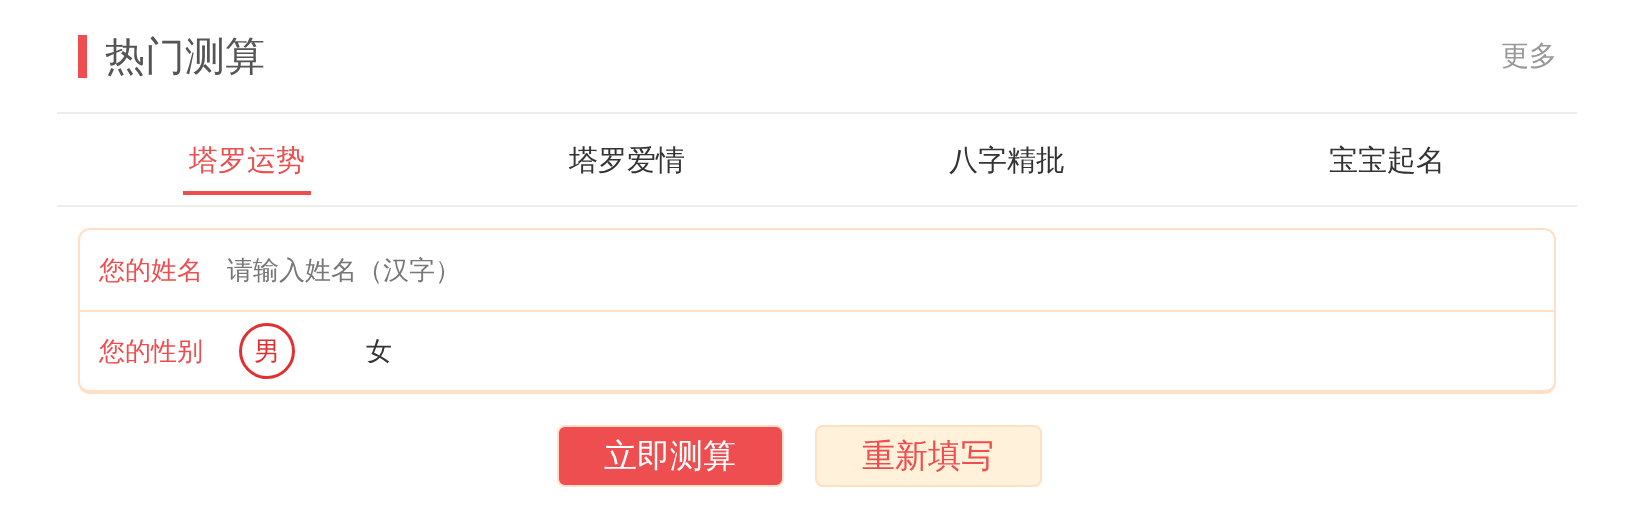  I want to click on tab: 八字精批, so click(1007, 162).